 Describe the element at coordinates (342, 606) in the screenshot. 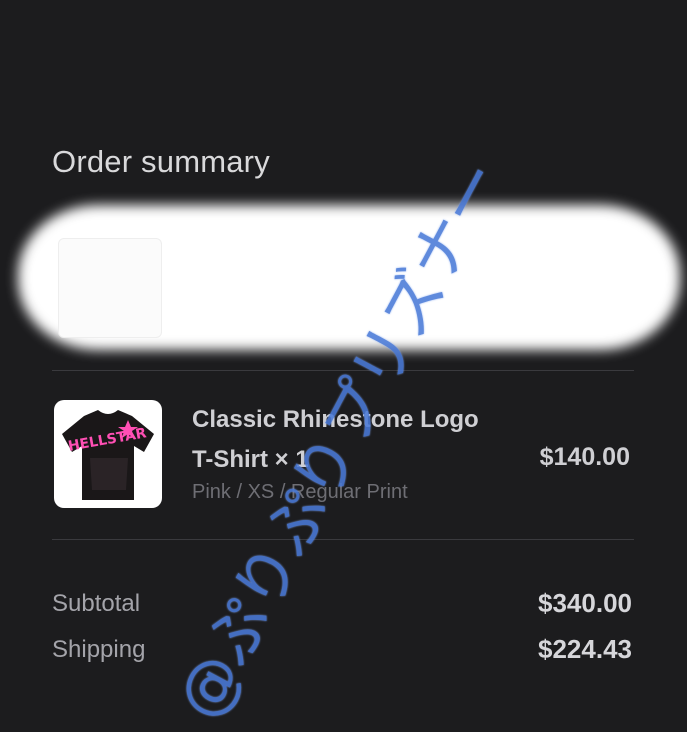

I see `subtotal-row: Subtotal $340.00` at that location.